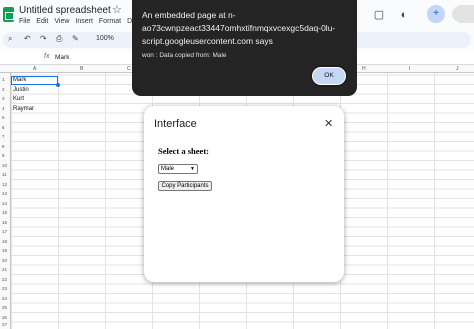 The width and height of the screenshot is (474, 329). What do you see at coordinates (62, 57) in the screenshot?
I see `formula-input: Mark` at bounding box center [62, 57].